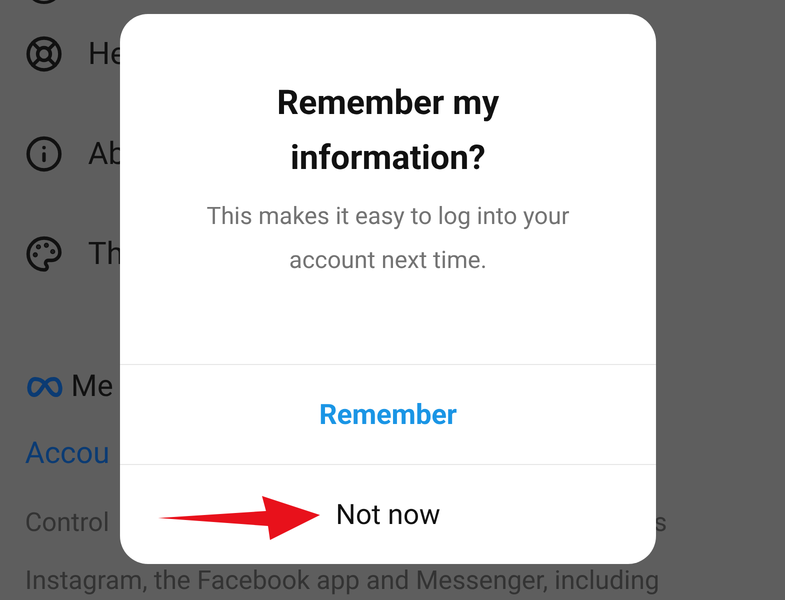  What do you see at coordinates (388, 131) in the screenshot?
I see `dialog-title: Remember my information?` at bounding box center [388, 131].